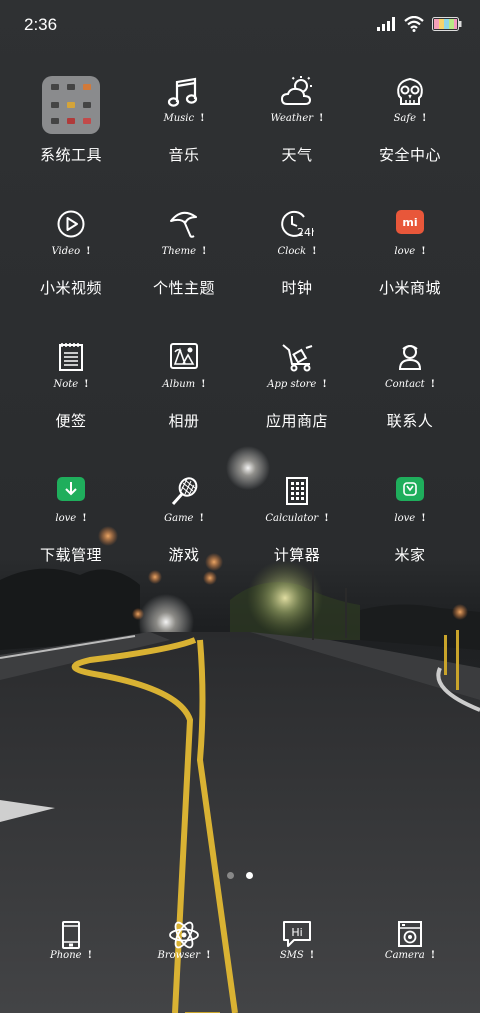  I want to click on app-games: Game! 游戏, so click(184, 520).